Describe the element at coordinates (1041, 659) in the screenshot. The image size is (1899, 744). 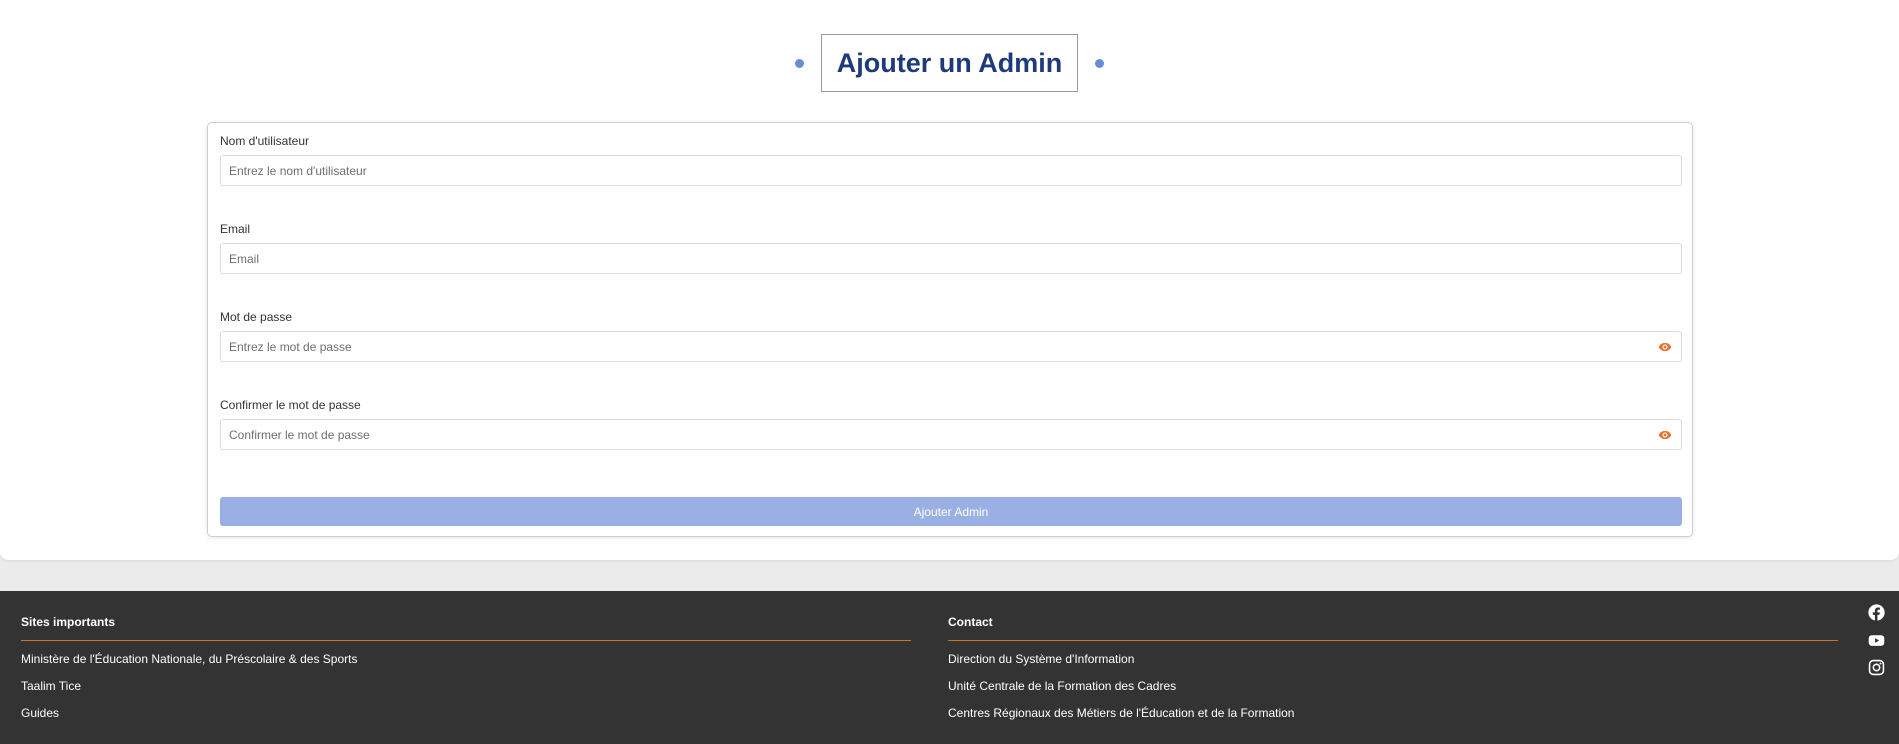
I see `link-dsi: Direction du Système d'Information` at that location.